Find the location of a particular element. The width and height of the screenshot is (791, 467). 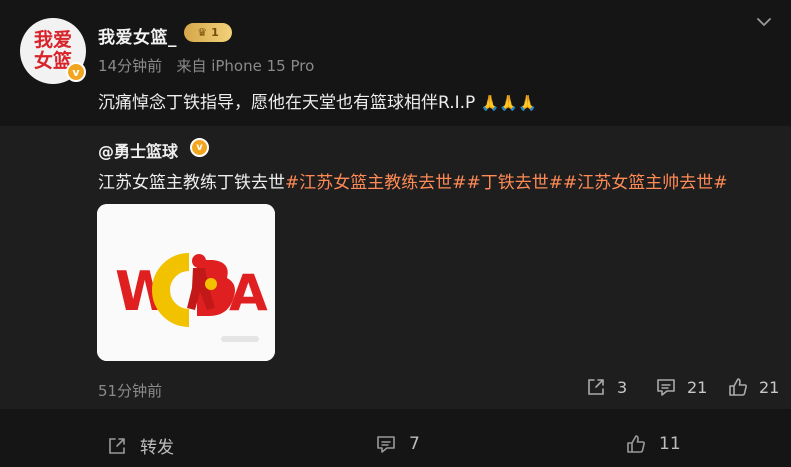

like-count: 21 is located at coordinates (769, 387).